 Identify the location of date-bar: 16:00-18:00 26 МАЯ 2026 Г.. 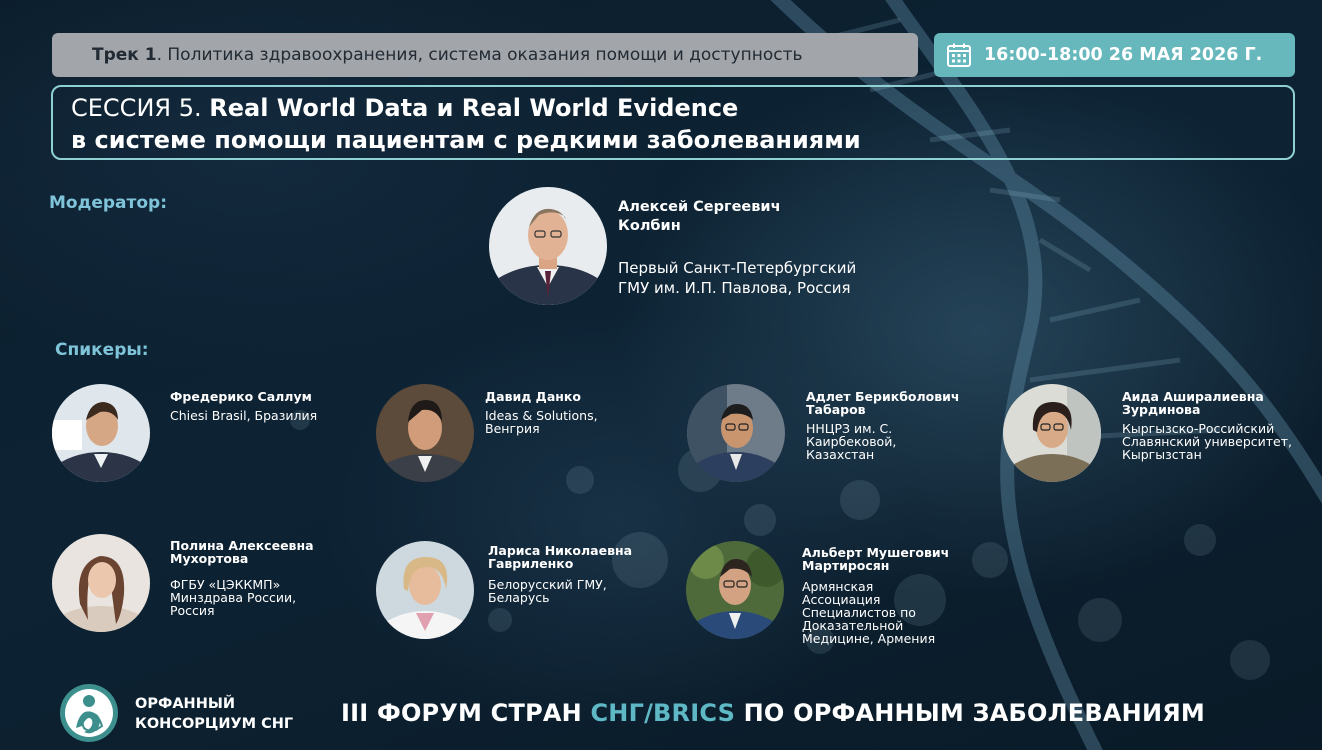
(1114, 55).